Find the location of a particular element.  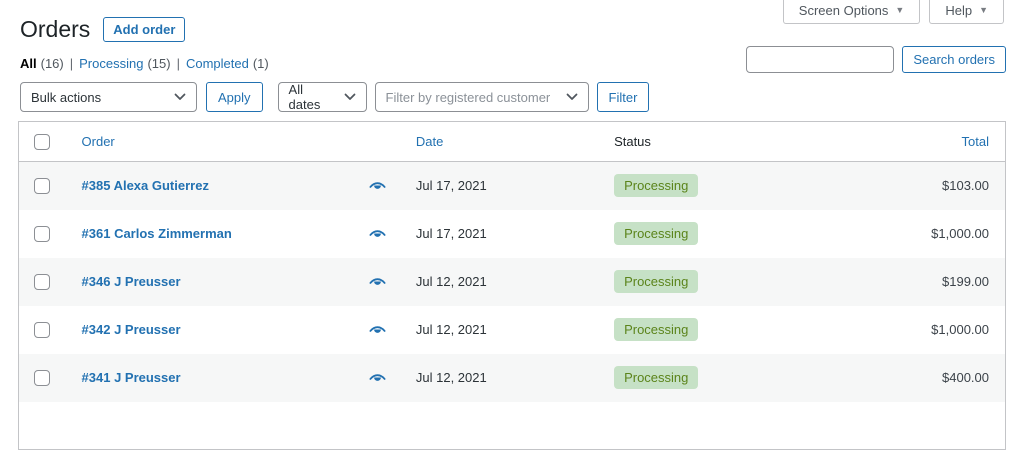

screen-options-button: Screen Options ▼ is located at coordinates (851, 12).